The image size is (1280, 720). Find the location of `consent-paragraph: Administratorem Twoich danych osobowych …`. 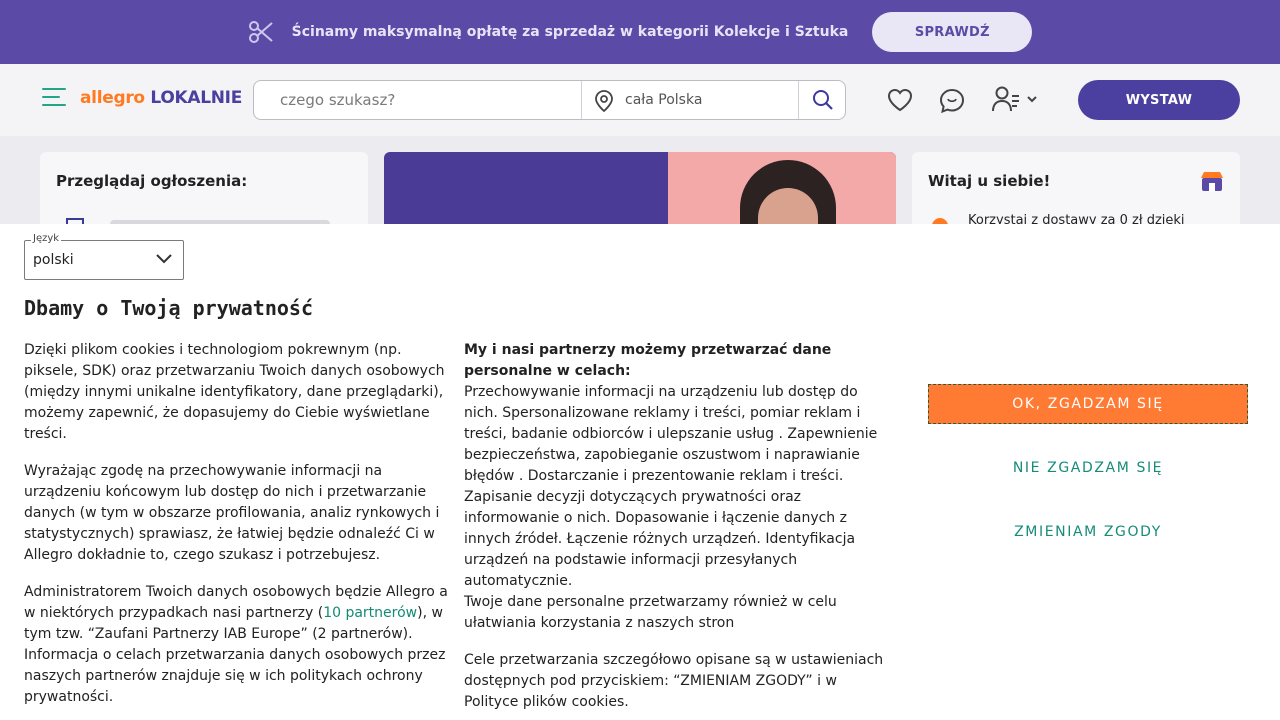

consent-paragraph: Administratorem Twoich danych osobowych … is located at coordinates (236, 644).